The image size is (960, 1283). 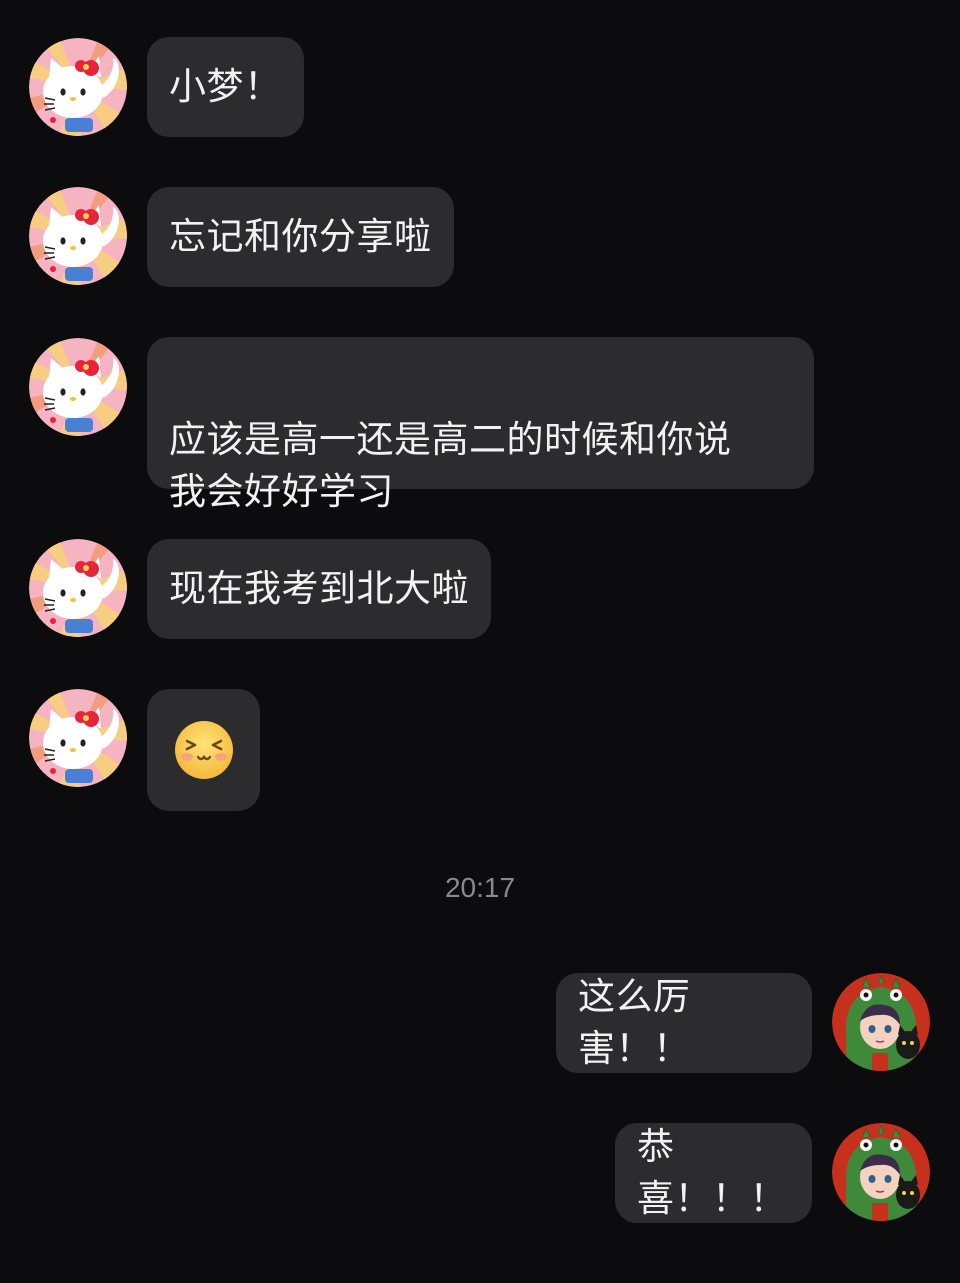 What do you see at coordinates (480, 887) in the screenshot?
I see `chat-timestamp: 20:17` at bounding box center [480, 887].